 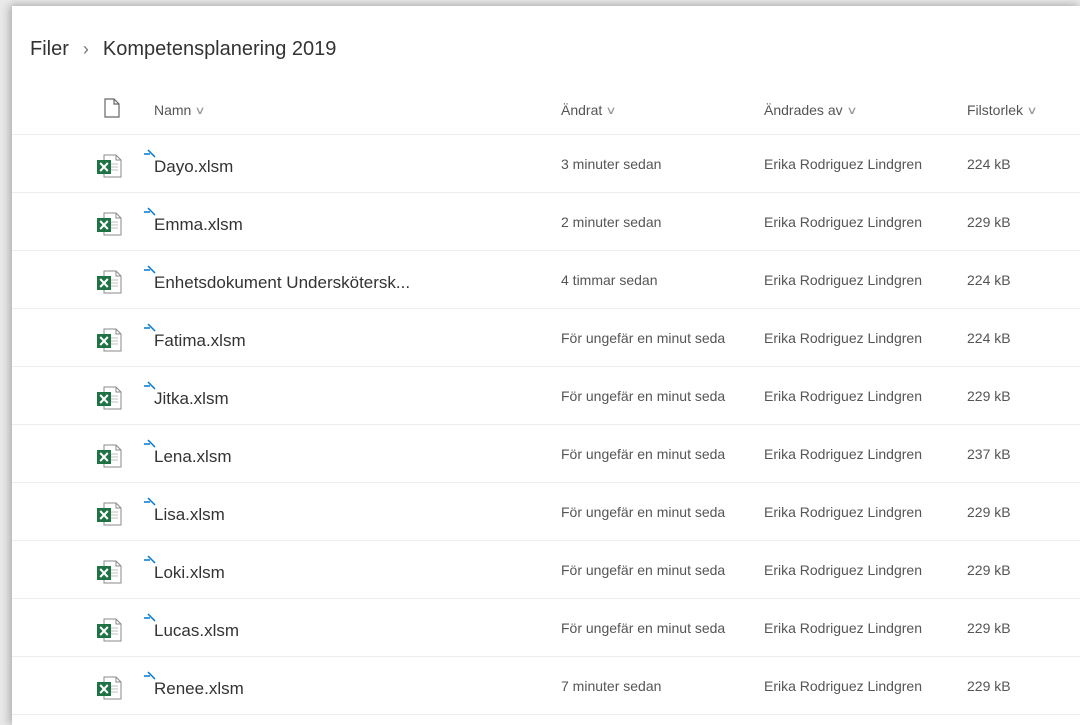 What do you see at coordinates (196, 631) in the screenshot?
I see `file-name-link: Lucas.xlsm` at bounding box center [196, 631].